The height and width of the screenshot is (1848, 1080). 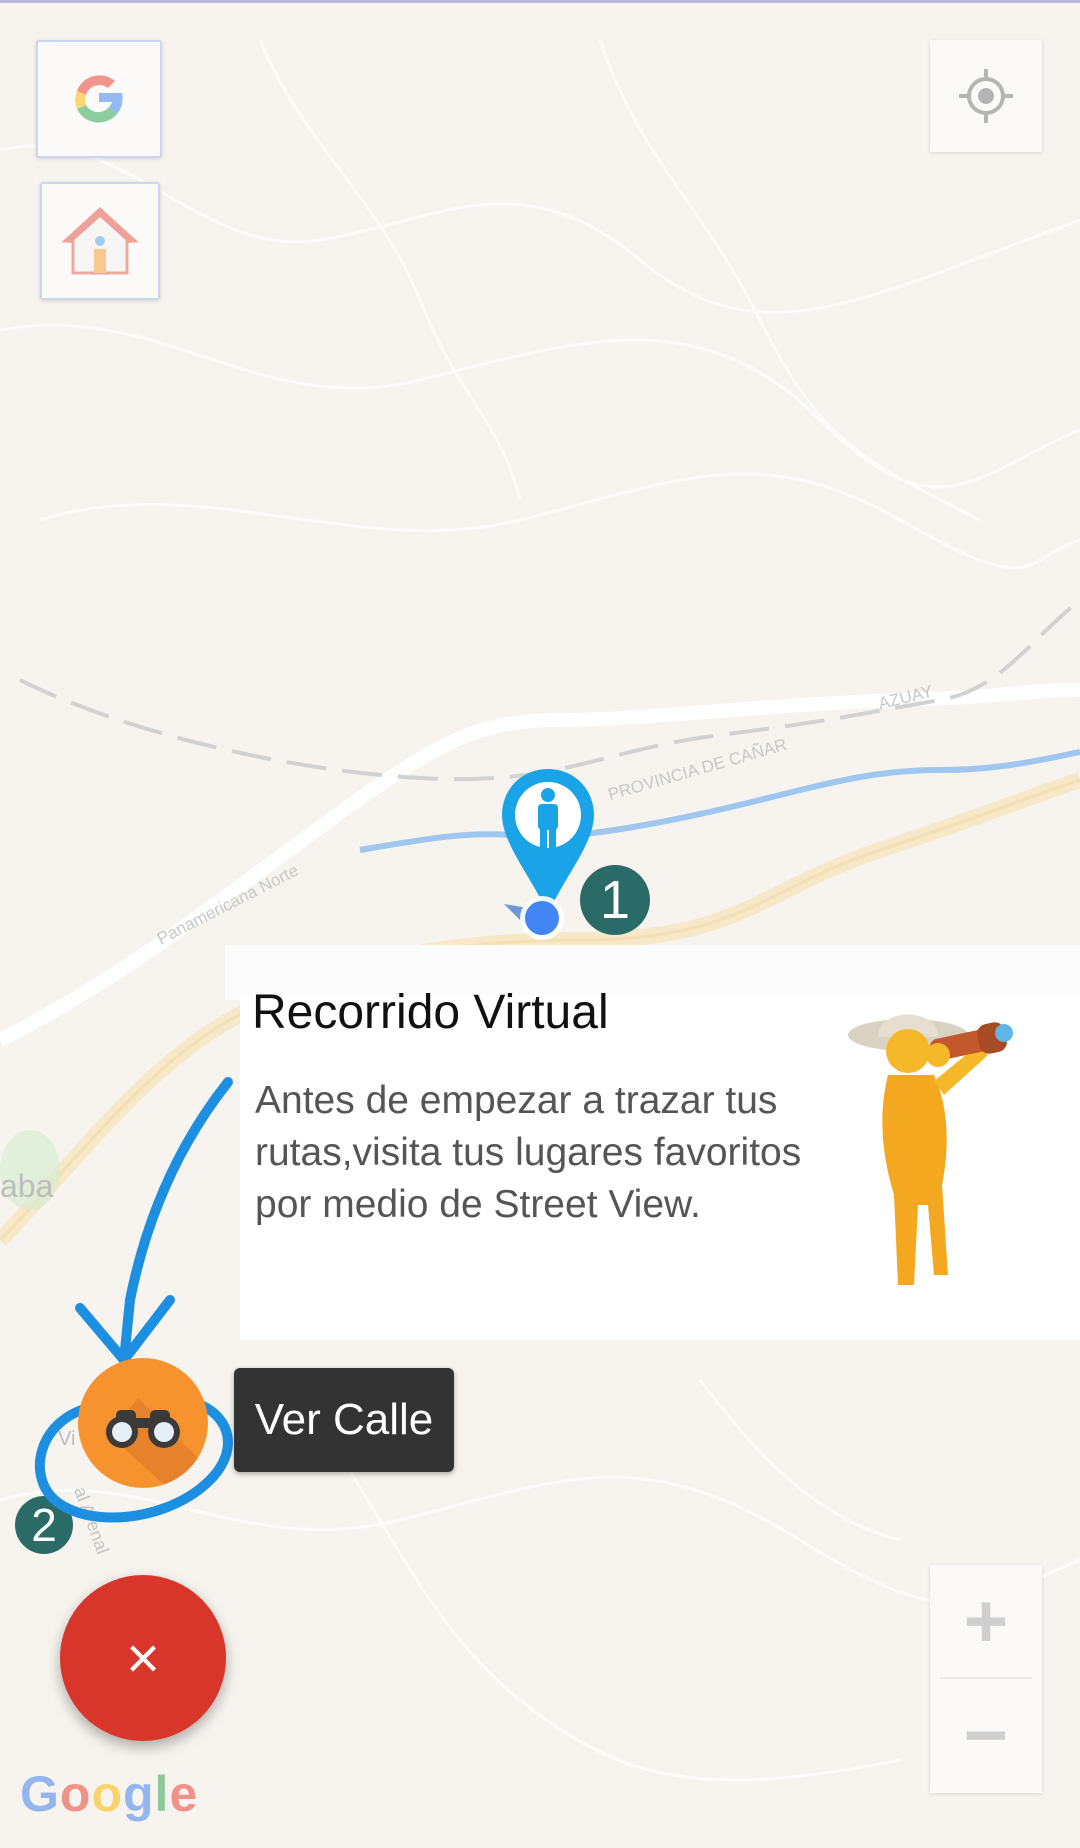 What do you see at coordinates (615, 900) in the screenshot?
I see `step-badge-1: 1` at bounding box center [615, 900].